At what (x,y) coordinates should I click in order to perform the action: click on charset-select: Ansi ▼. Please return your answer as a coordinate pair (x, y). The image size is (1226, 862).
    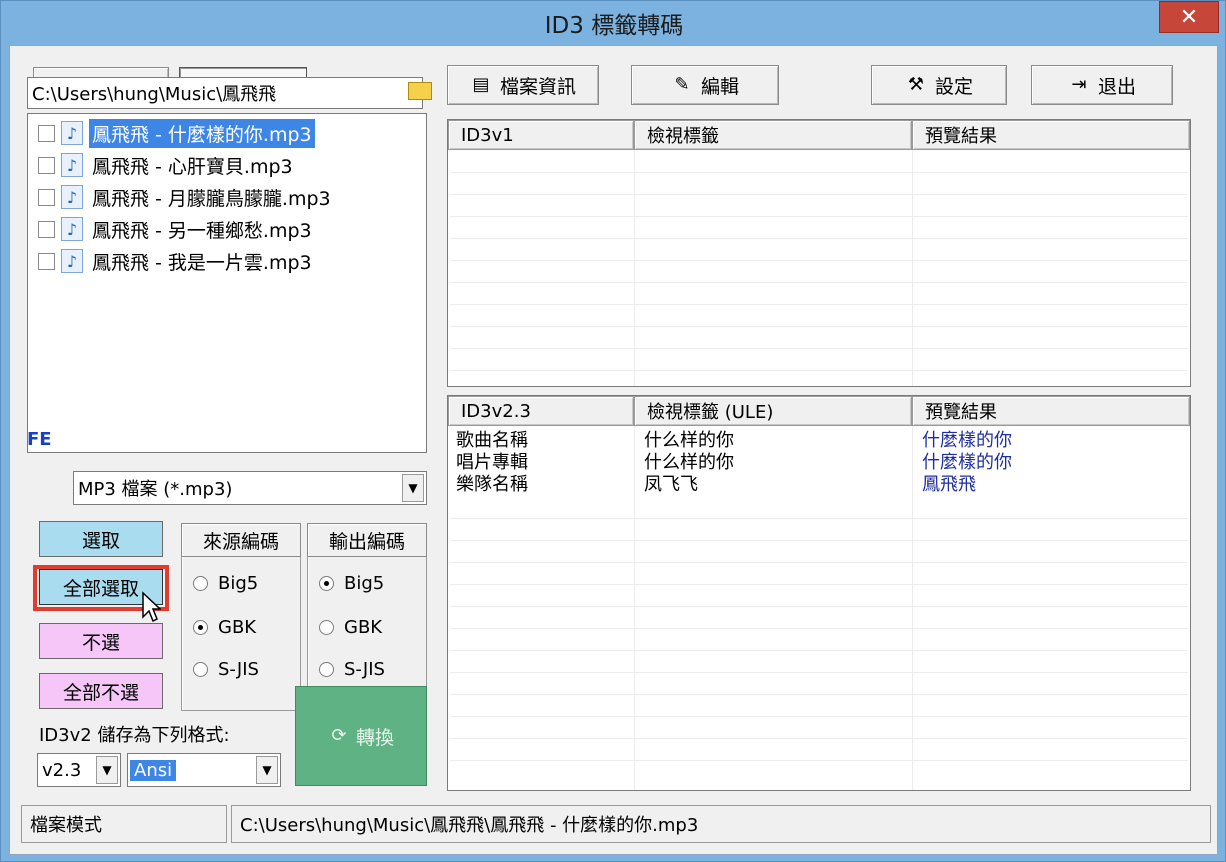
    Looking at the image, I should click on (204, 770).